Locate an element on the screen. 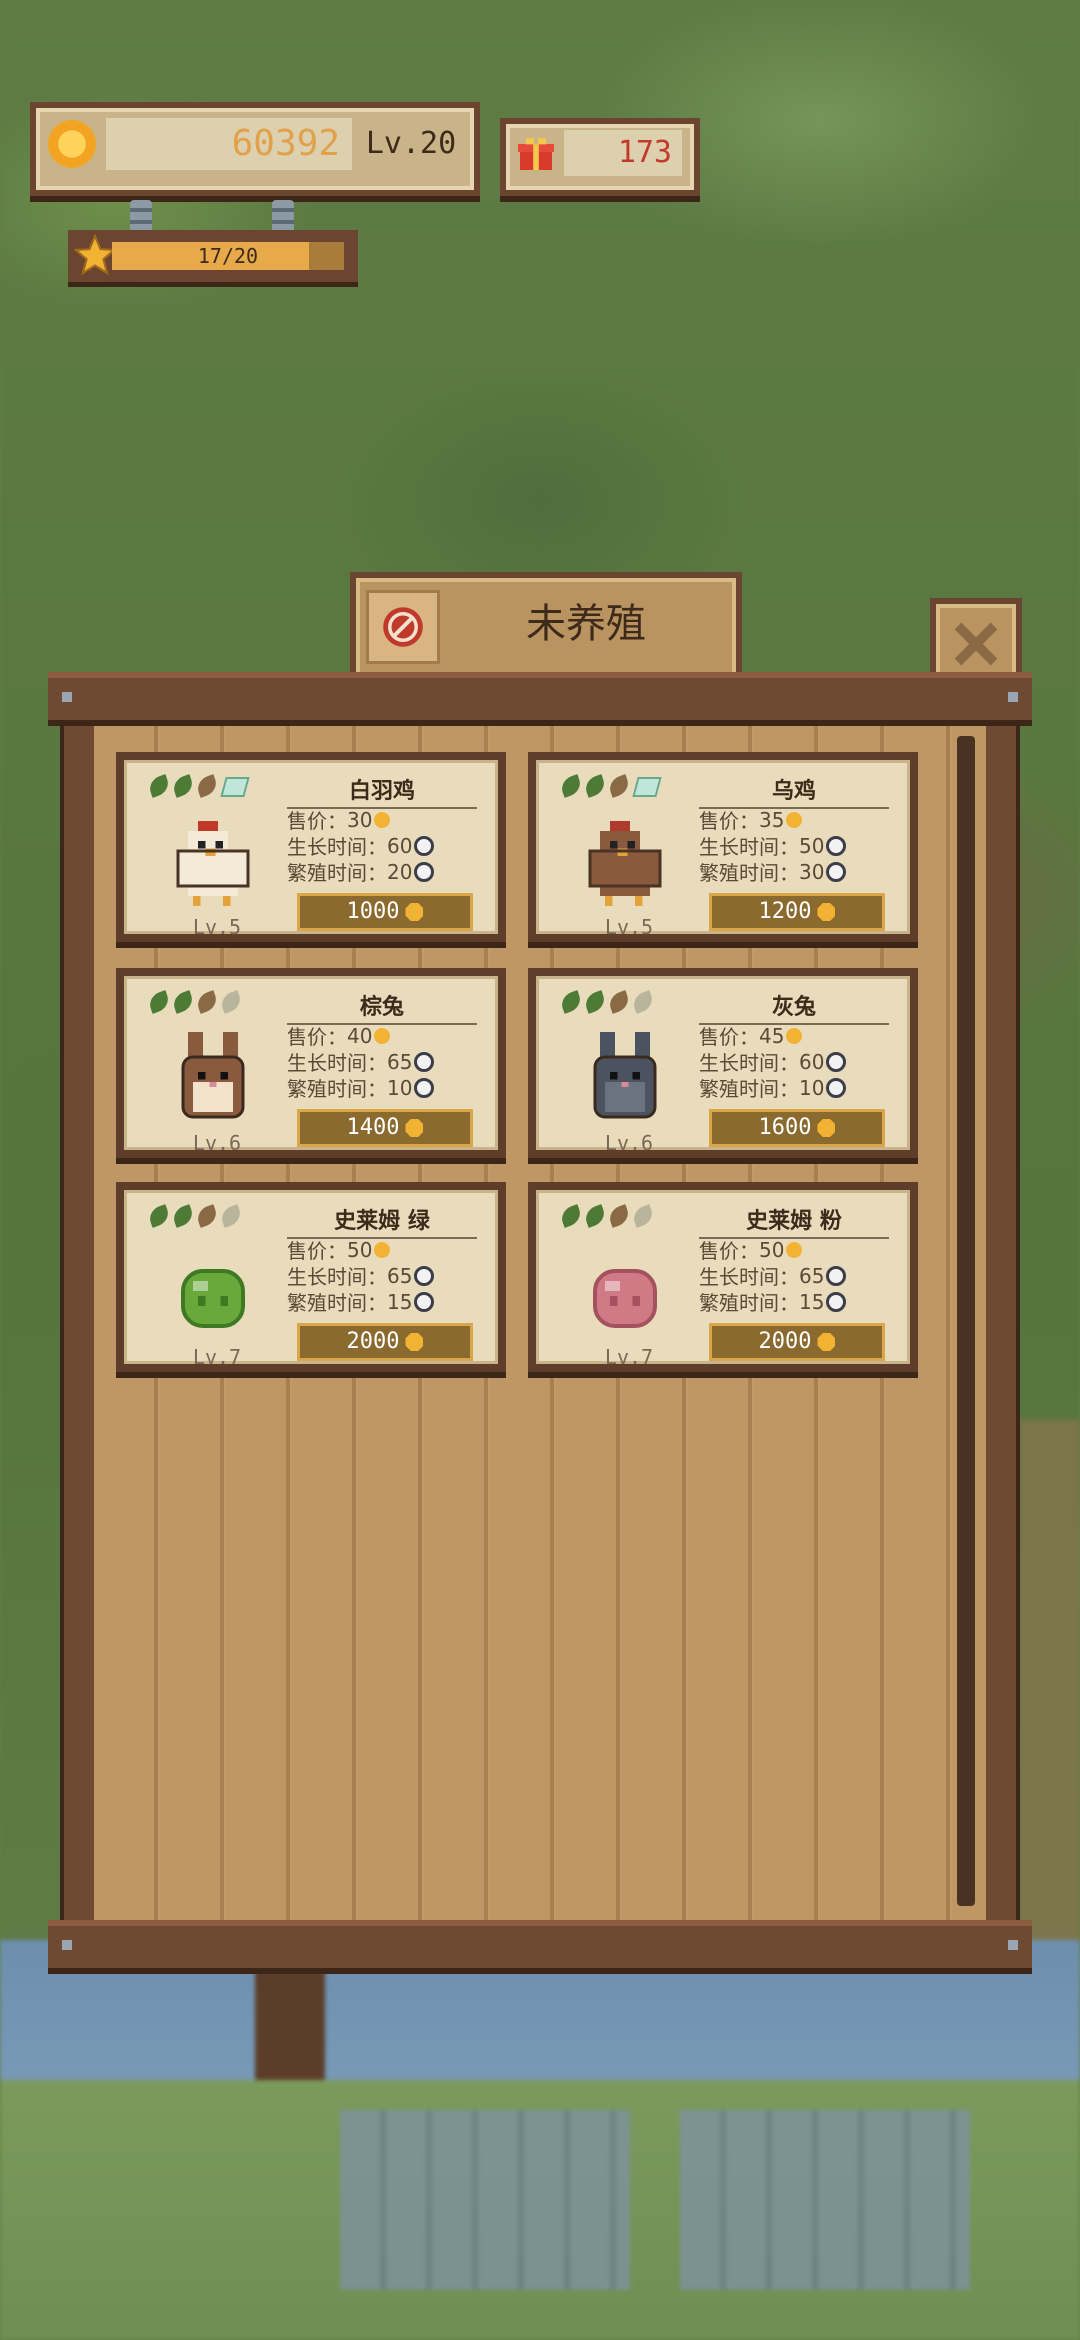 This screenshot has height=2340, width=1080. xp-text: 17/20 is located at coordinates (228, 256).